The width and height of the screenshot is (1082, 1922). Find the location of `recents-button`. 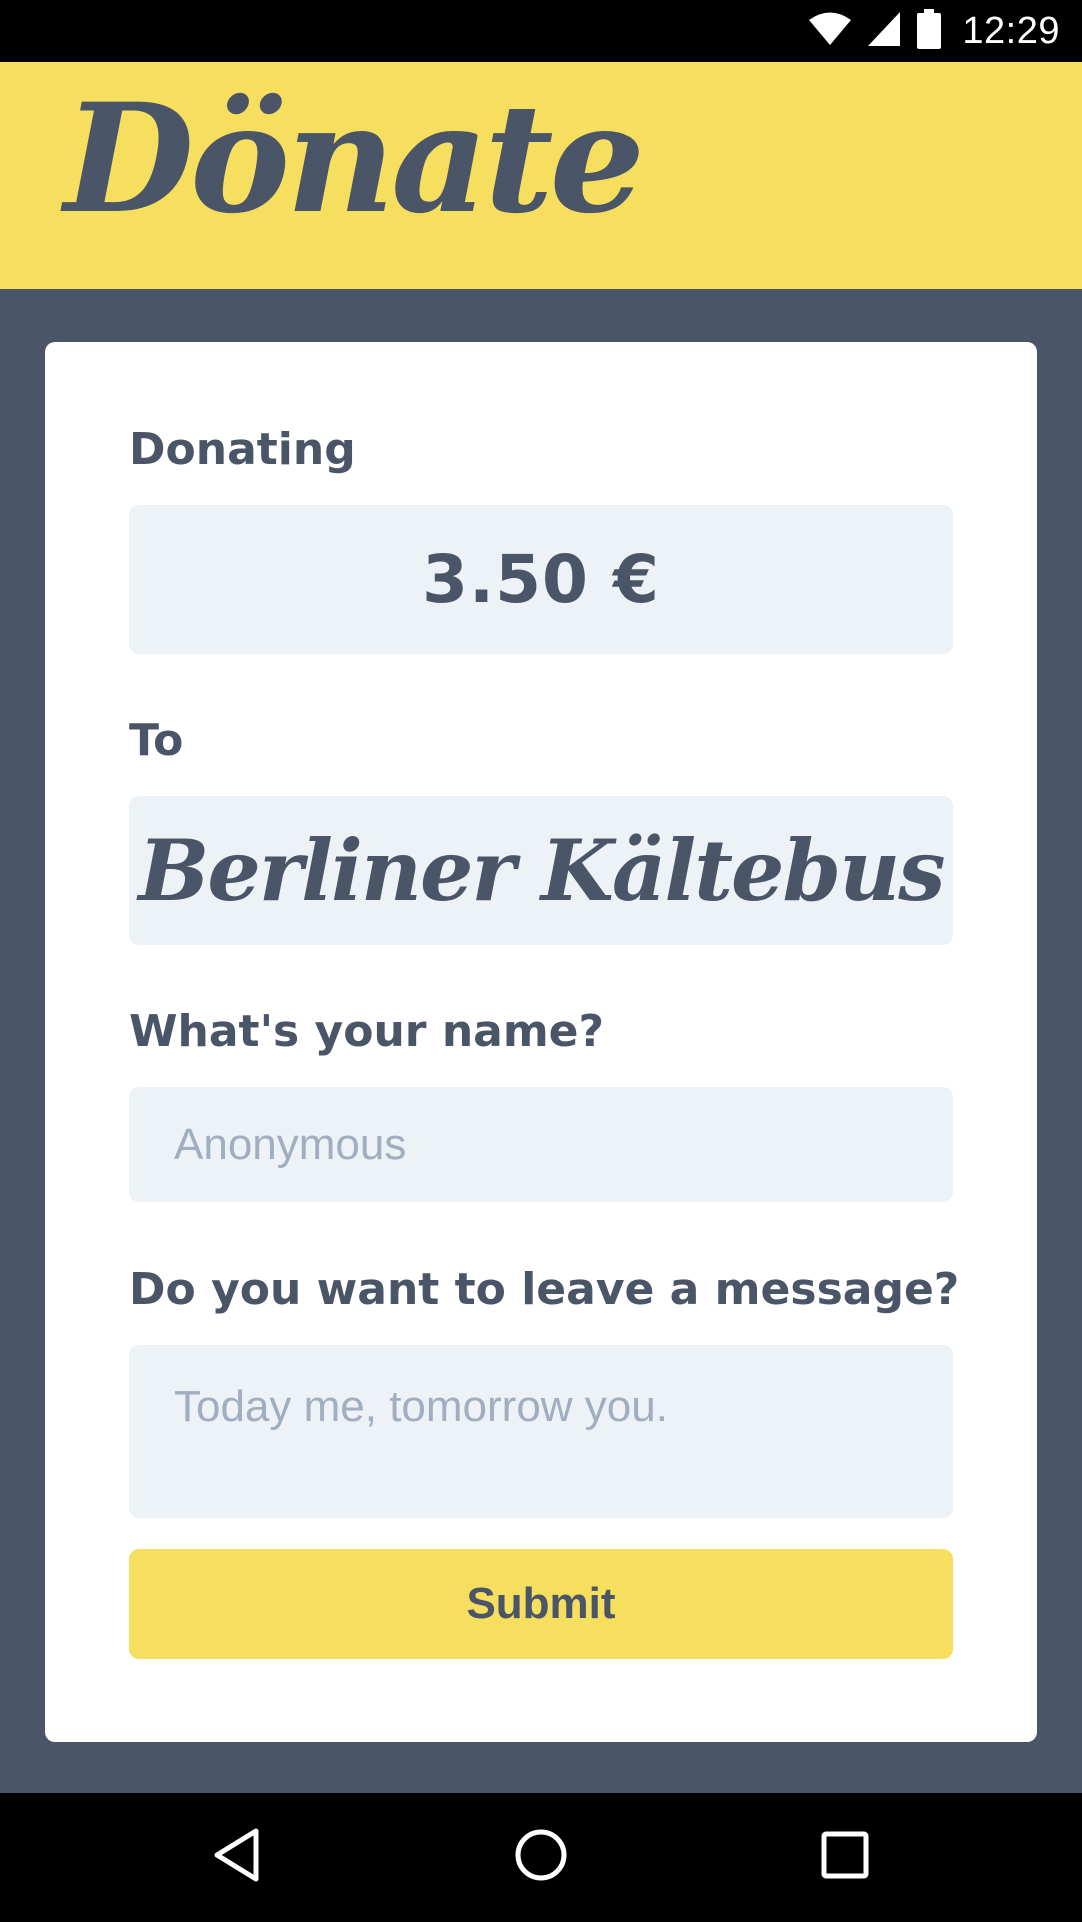

recents-button is located at coordinates (845, 1857).